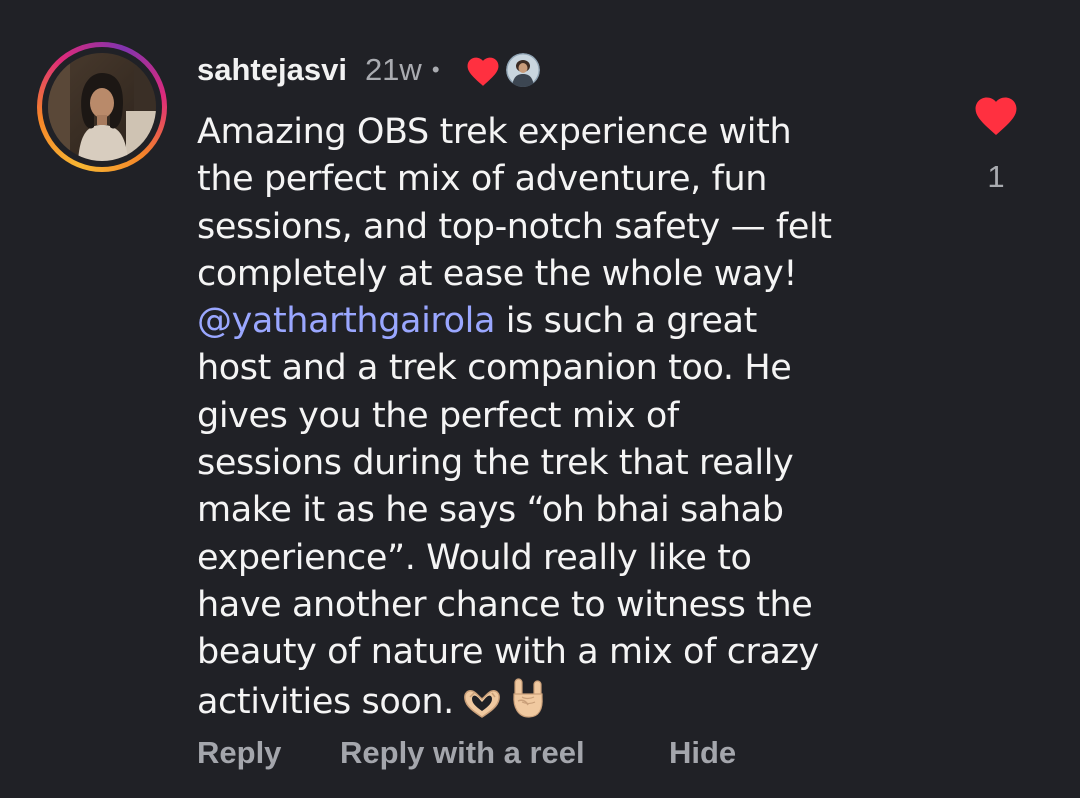 The width and height of the screenshot is (1080, 798). What do you see at coordinates (996, 116) in the screenshot?
I see `like-heart-icon` at bounding box center [996, 116].